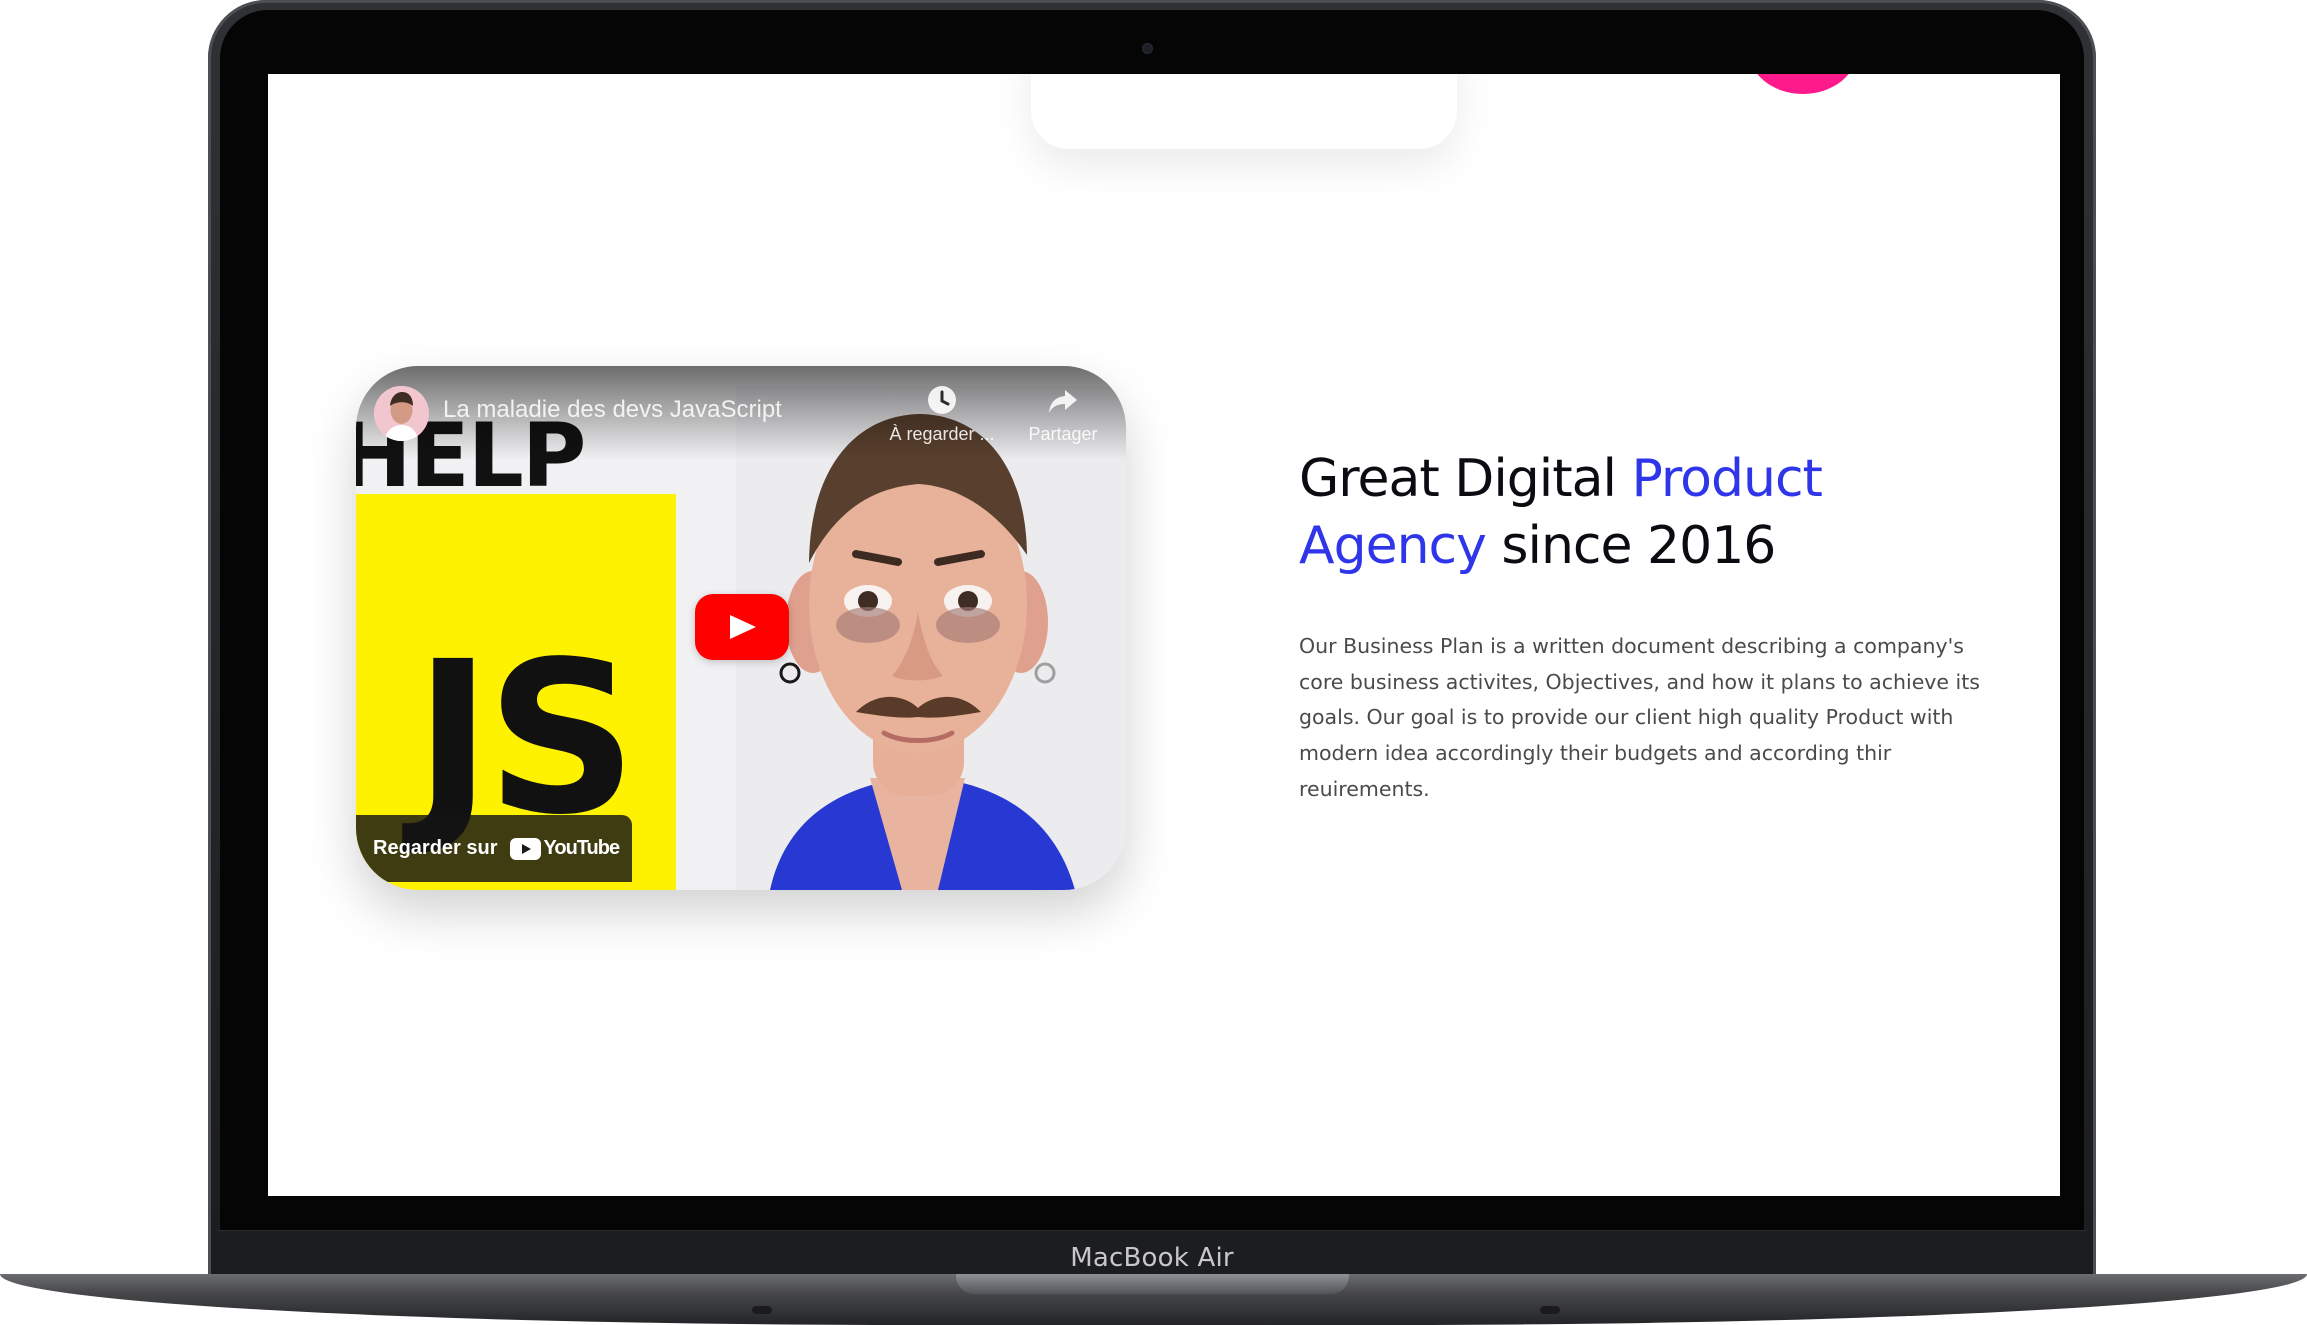  Describe the element at coordinates (1244, 111) in the screenshot. I see `floating-card` at that location.